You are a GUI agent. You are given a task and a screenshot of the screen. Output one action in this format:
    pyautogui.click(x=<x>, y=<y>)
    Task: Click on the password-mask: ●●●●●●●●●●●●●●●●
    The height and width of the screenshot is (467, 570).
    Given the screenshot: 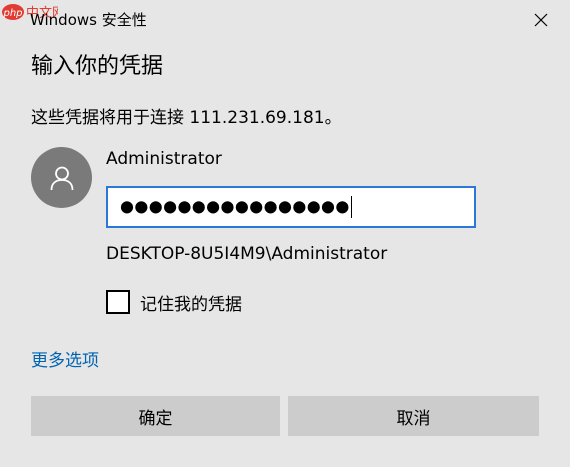 What is the action you would take?
    pyautogui.click(x=235, y=206)
    